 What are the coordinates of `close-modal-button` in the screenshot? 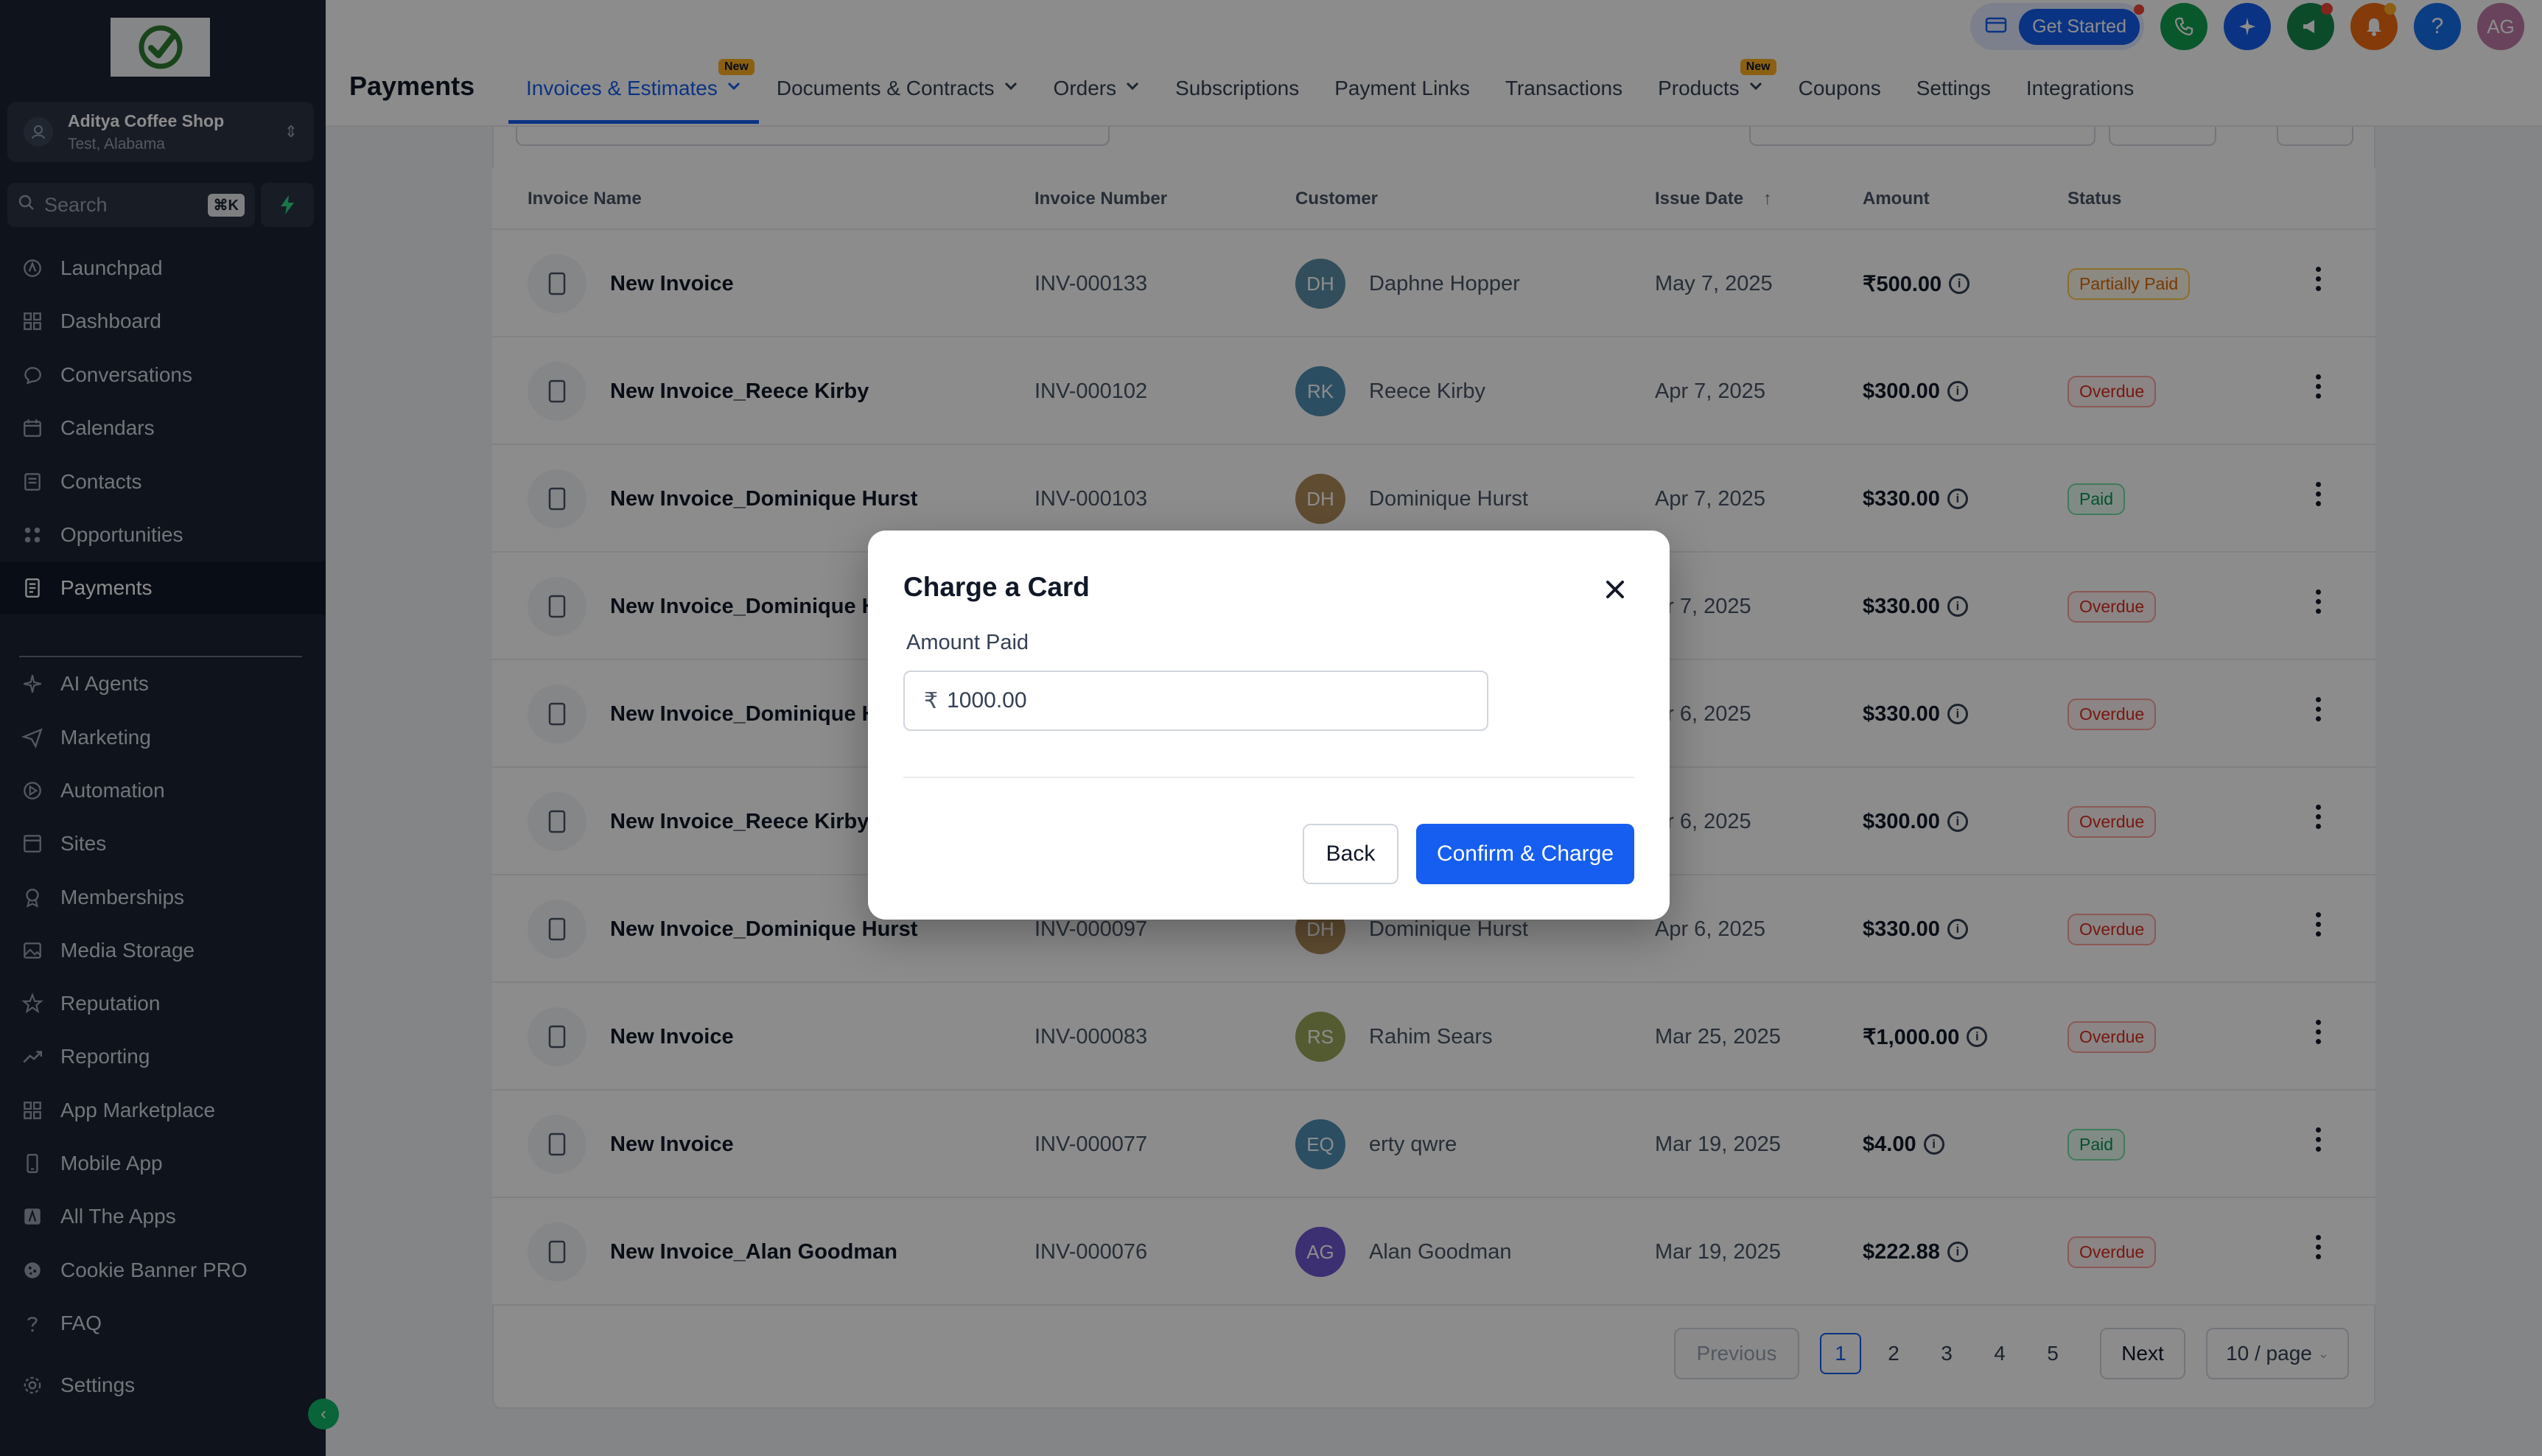 It's located at (1615, 589).